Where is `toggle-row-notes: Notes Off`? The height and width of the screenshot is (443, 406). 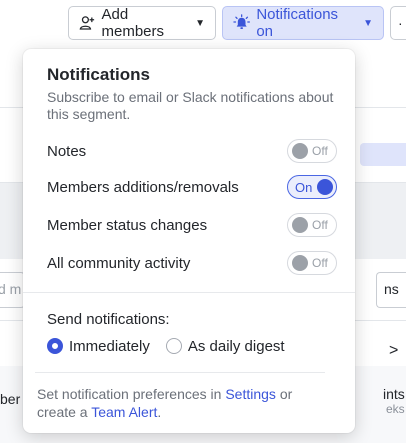
toggle-row-notes: Notes Off is located at coordinates (192, 151).